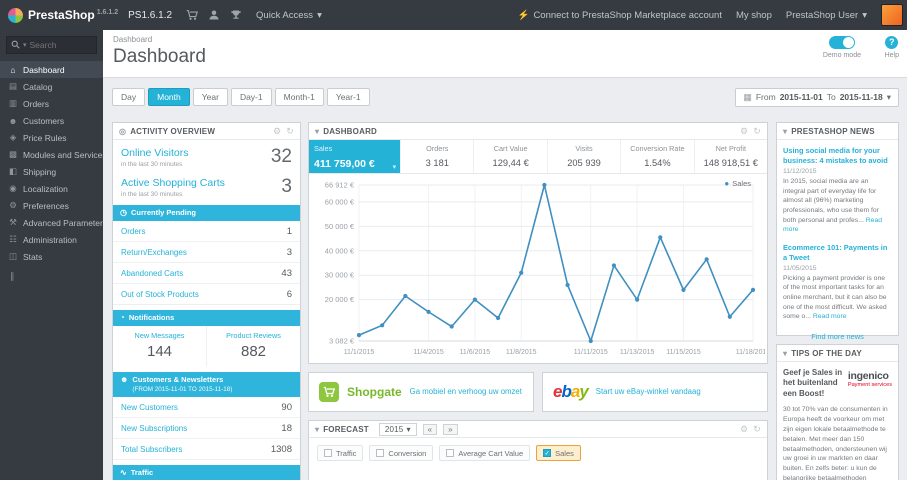  Describe the element at coordinates (51, 103) in the screenshot. I see `sidebar-item-orders: ▥ Orders` at that location.